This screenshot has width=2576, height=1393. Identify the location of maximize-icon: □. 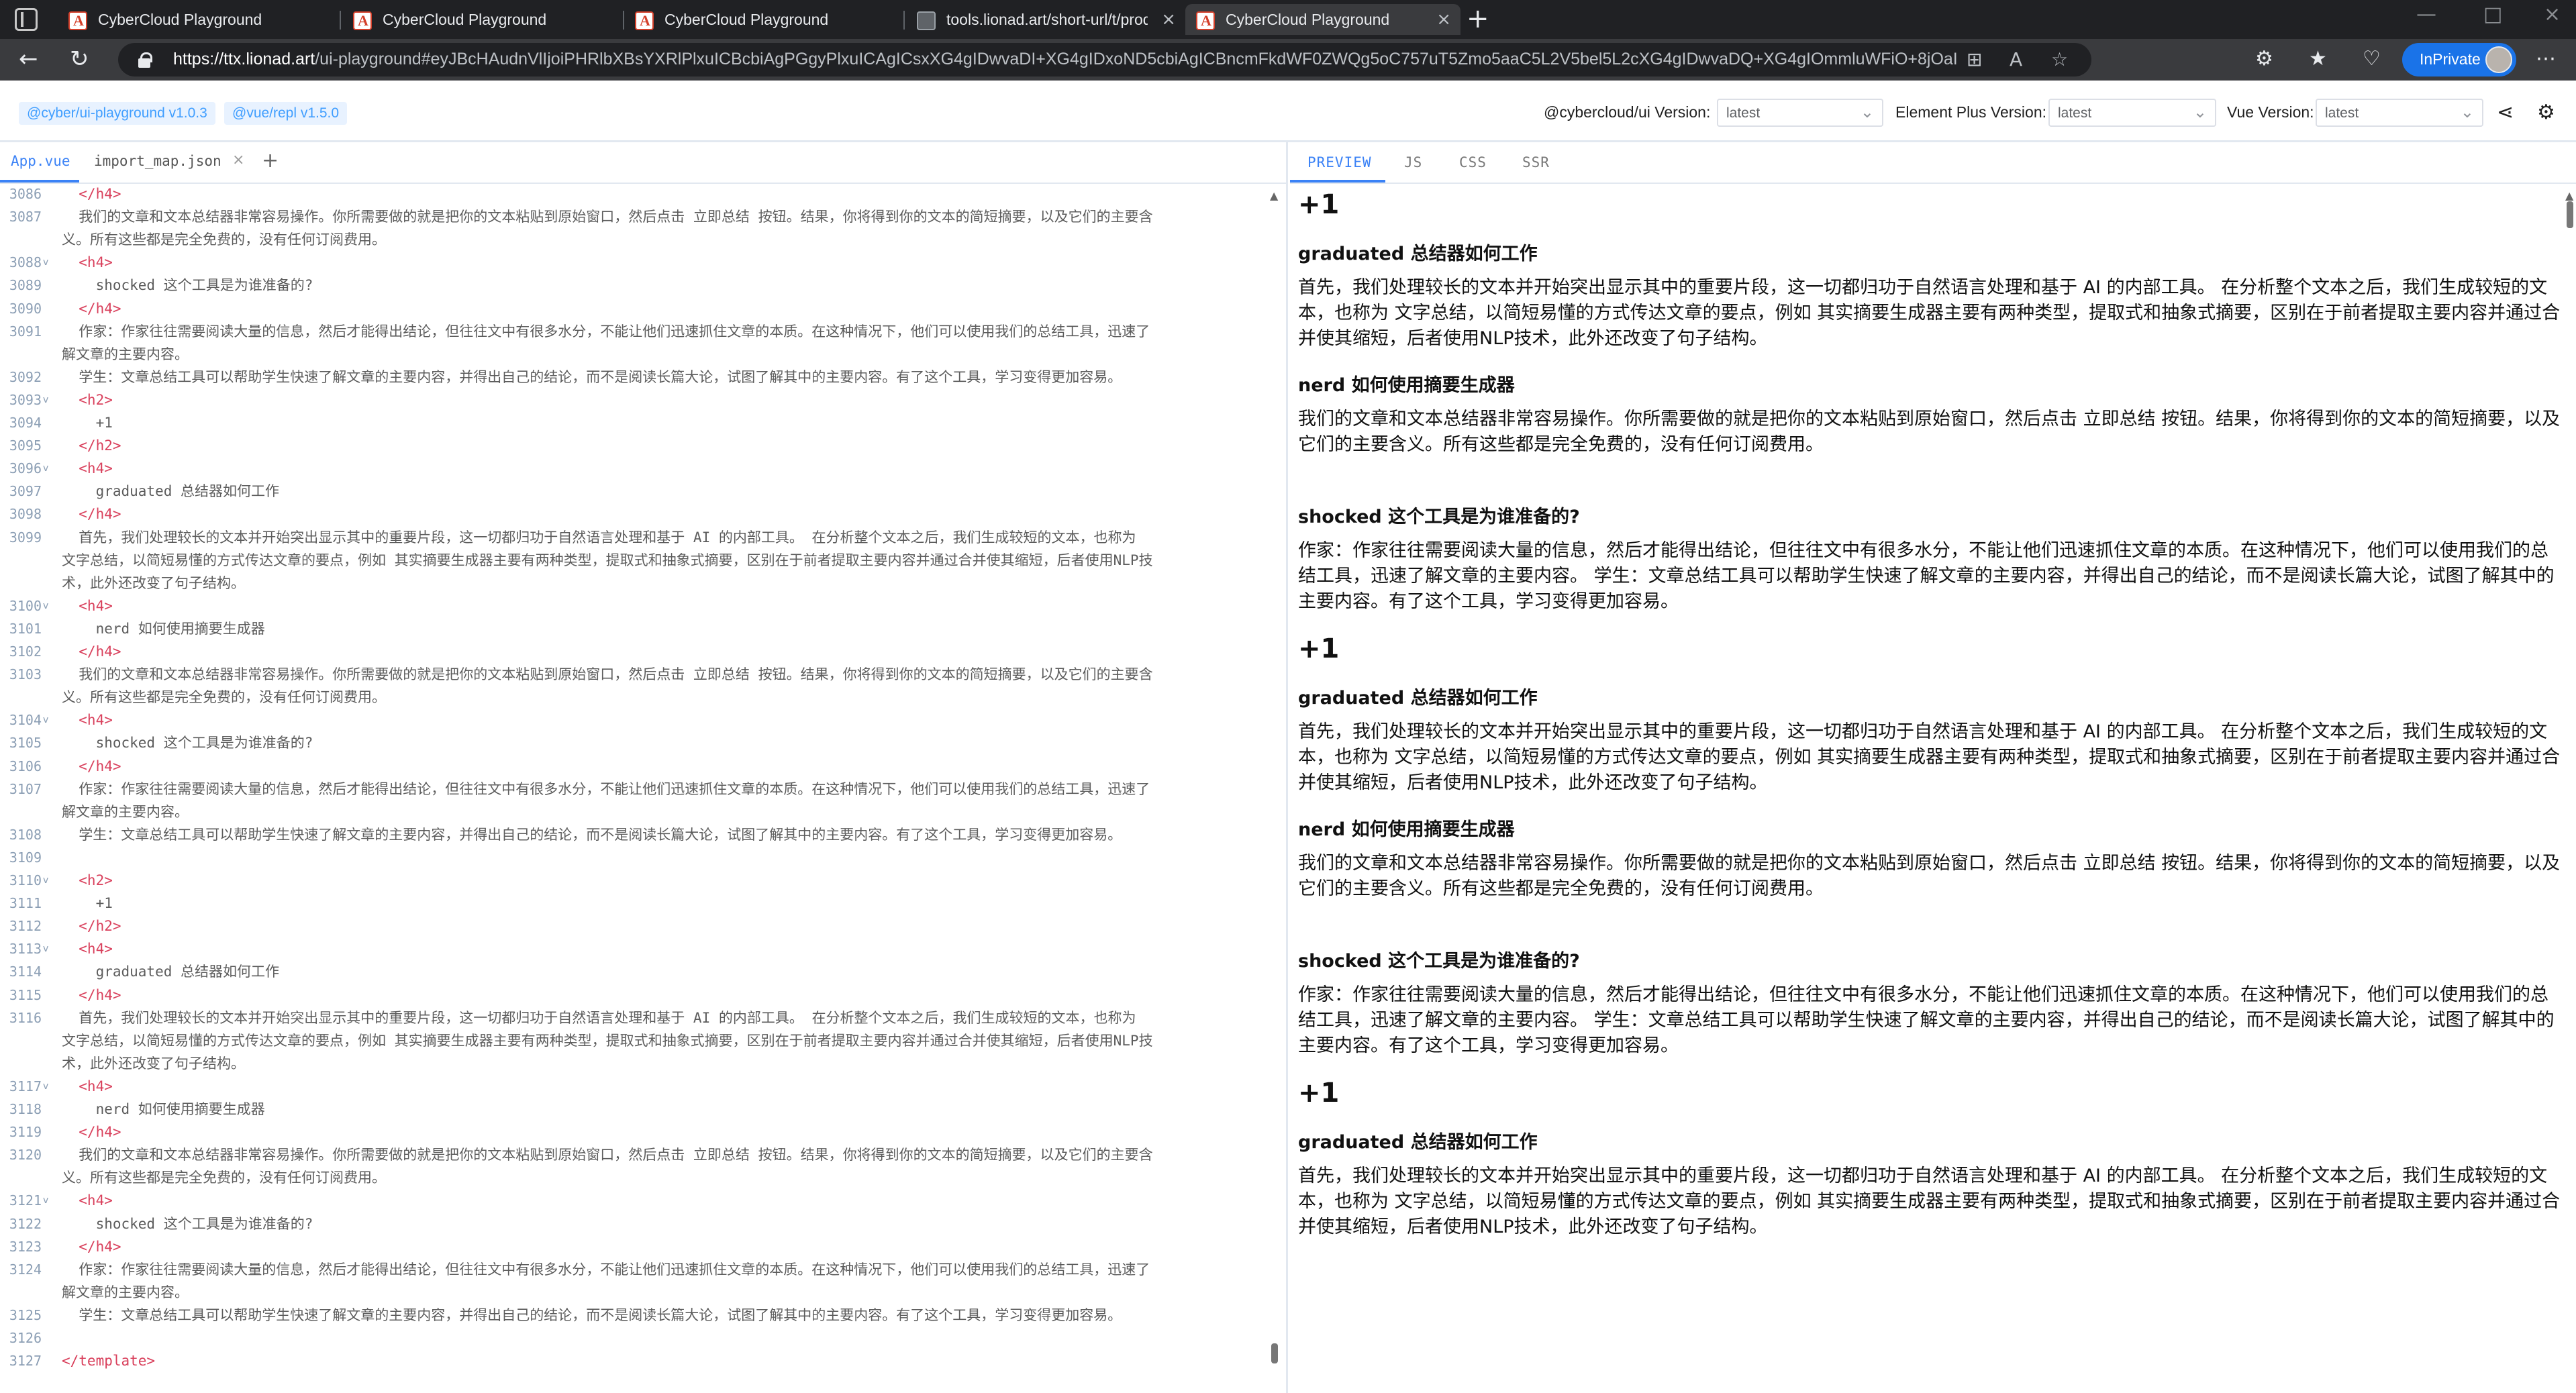
(2492, 14).